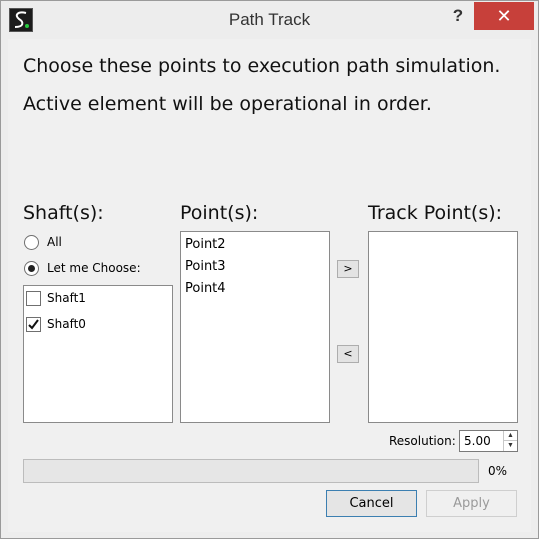 The image size is (539, 539). I want to click on shaft1-checkbox, so click(33, 298).